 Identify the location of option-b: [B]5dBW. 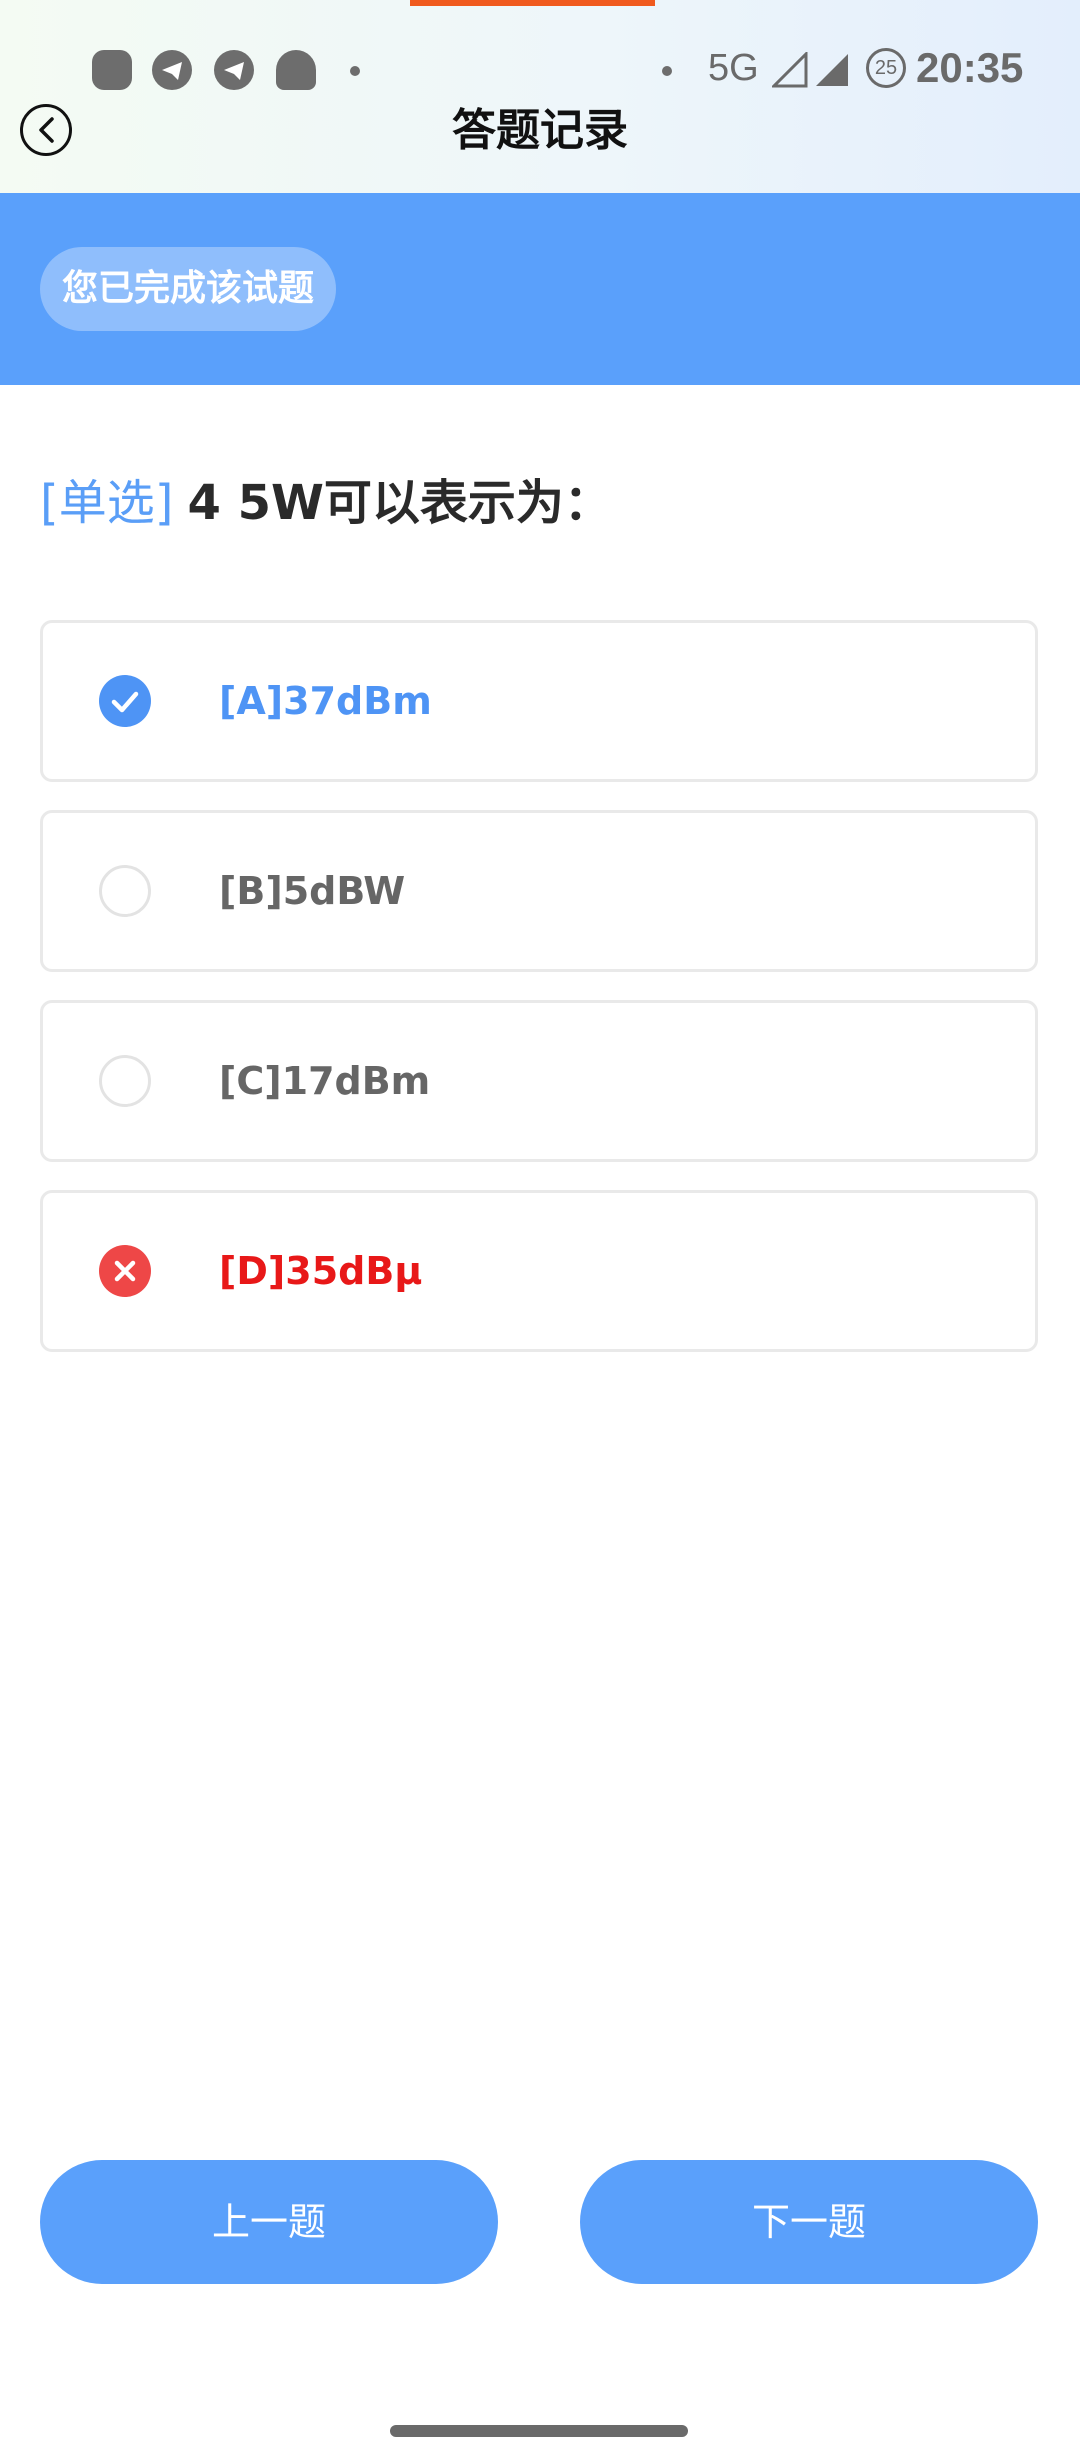
(539, 891).